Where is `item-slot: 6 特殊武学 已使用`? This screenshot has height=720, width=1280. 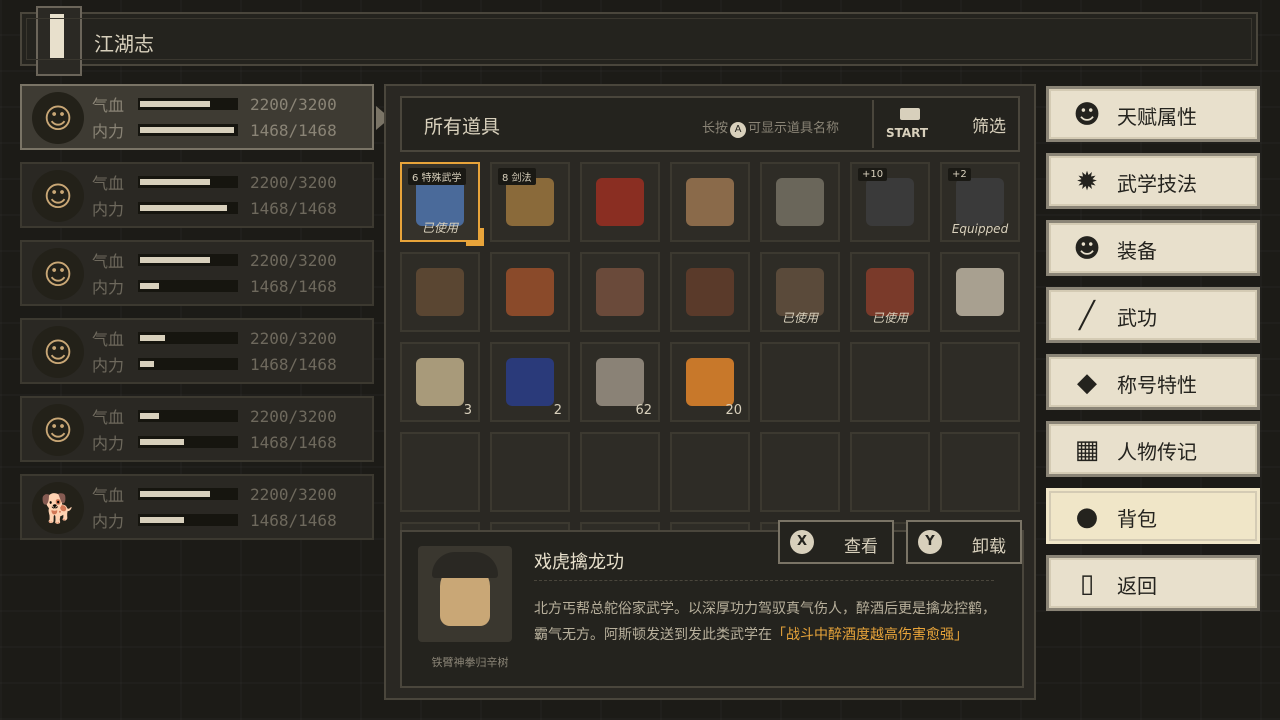 item-slot: 6 特殊武学 已使用 is located at coordinates (442, 204).